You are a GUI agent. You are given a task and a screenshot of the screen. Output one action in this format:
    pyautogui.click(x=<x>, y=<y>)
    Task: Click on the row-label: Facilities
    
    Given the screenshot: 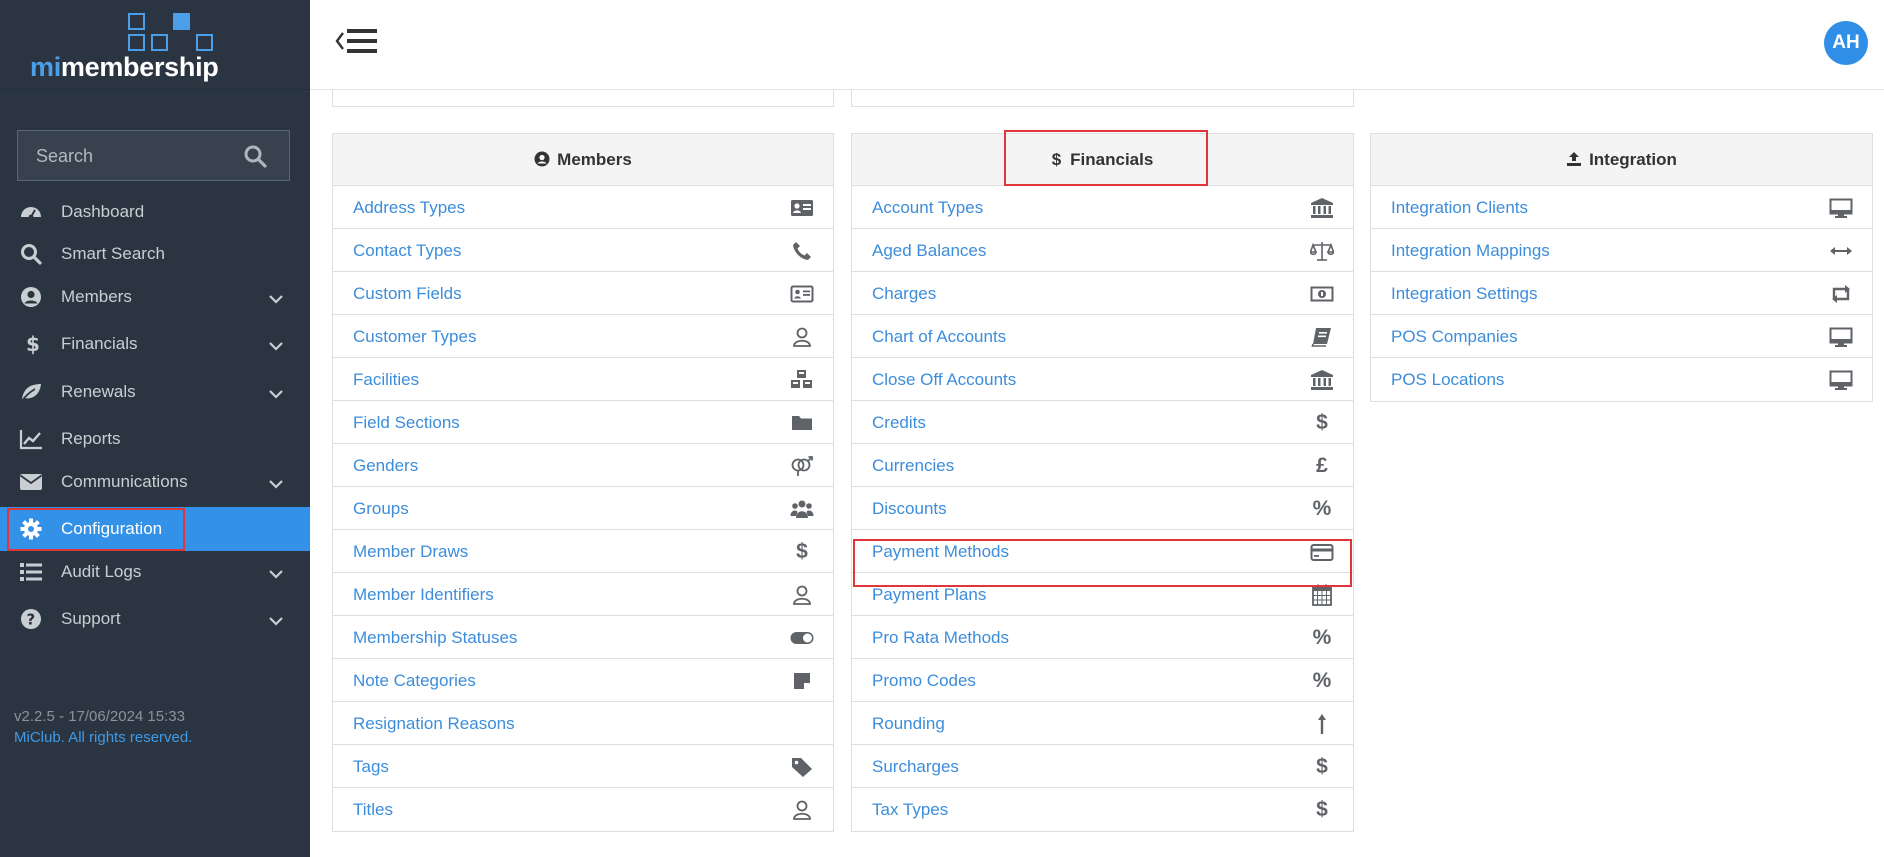 What is the action you would take?
    pyautogui.click(x=386, y=379)
    